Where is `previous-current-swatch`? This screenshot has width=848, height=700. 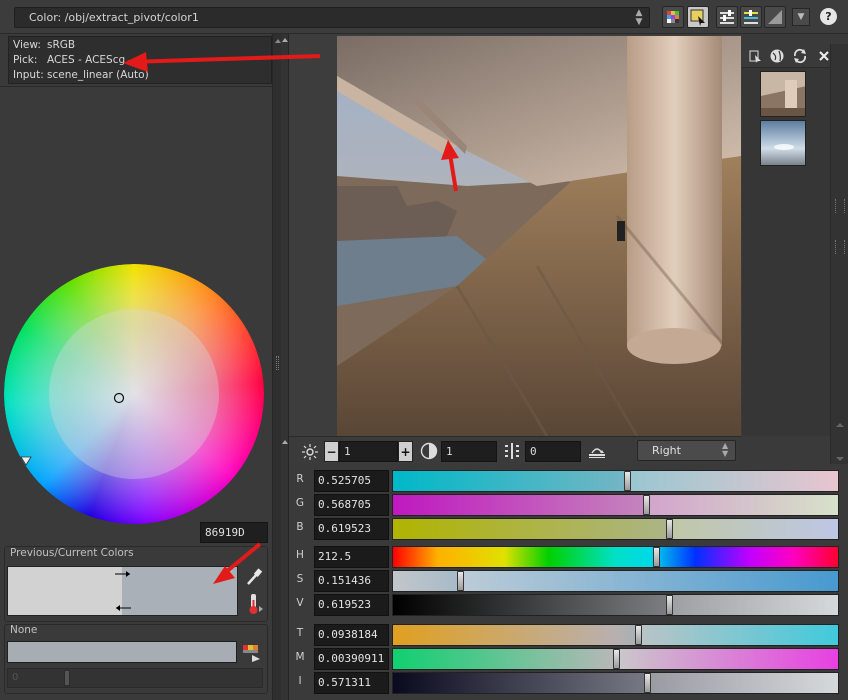
previous-current-swatch is located at coordinates (122, 591).